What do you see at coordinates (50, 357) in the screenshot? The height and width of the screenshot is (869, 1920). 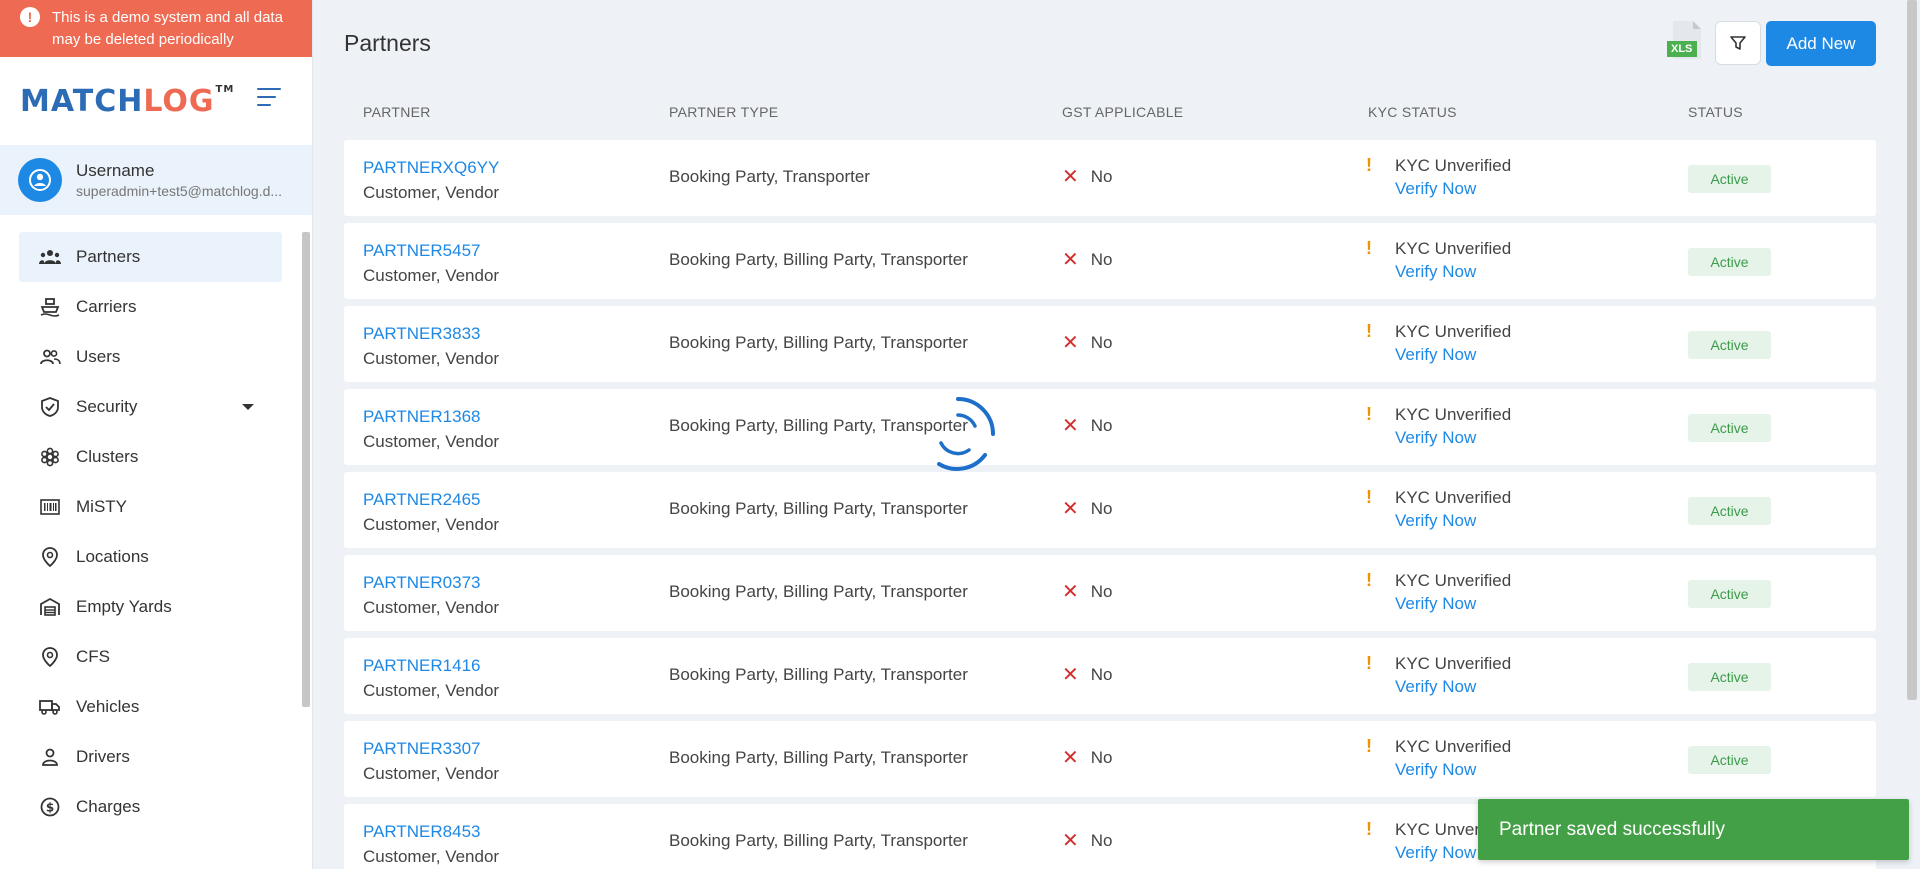 I see `users-icon` at bounding box center [50, 357].